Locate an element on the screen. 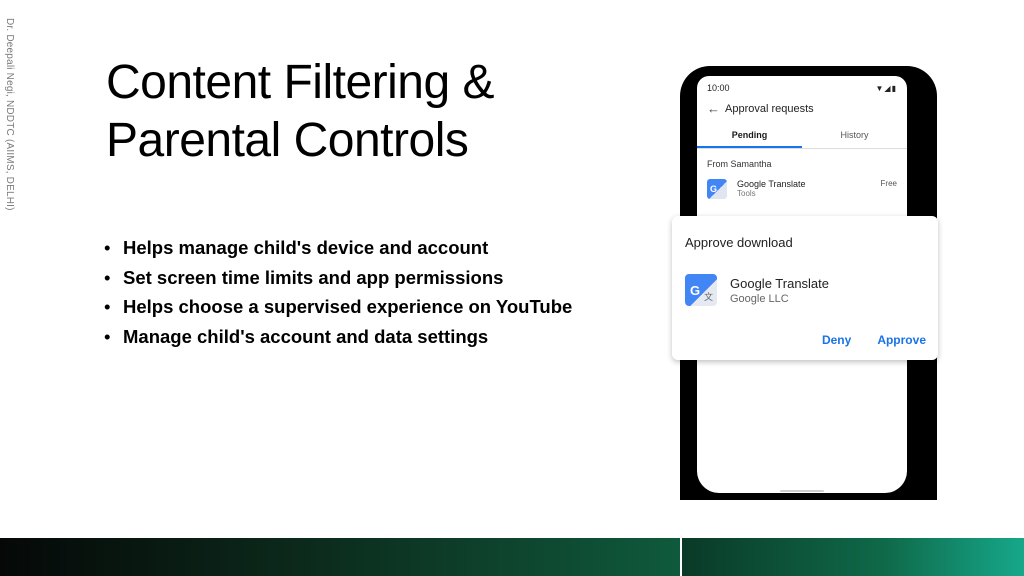 This screenshot has height=576, width=1024. dialog-app-info: G文 Google Translate Google LLC is located at coordinates (757, 290).